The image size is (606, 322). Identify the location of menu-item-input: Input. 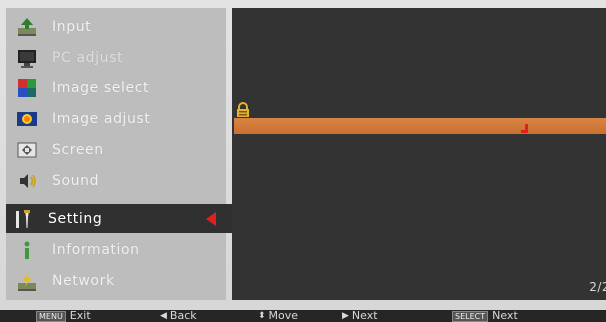
(116, 26).